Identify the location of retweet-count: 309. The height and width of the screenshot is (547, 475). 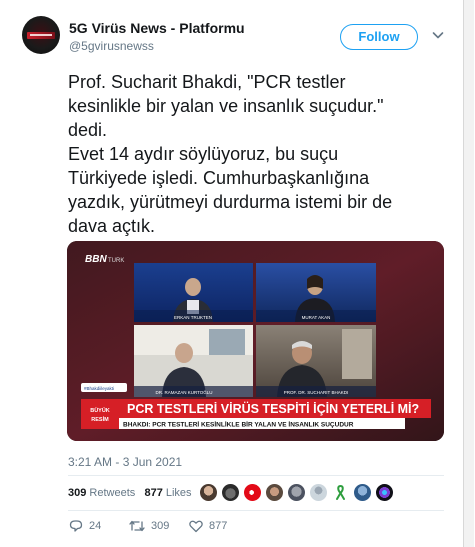
(160, 526).